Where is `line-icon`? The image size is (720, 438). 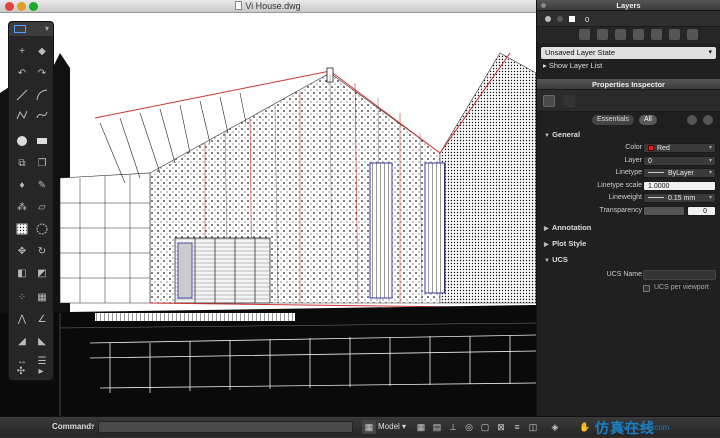
line-icon is located at coordinates (22, 95).